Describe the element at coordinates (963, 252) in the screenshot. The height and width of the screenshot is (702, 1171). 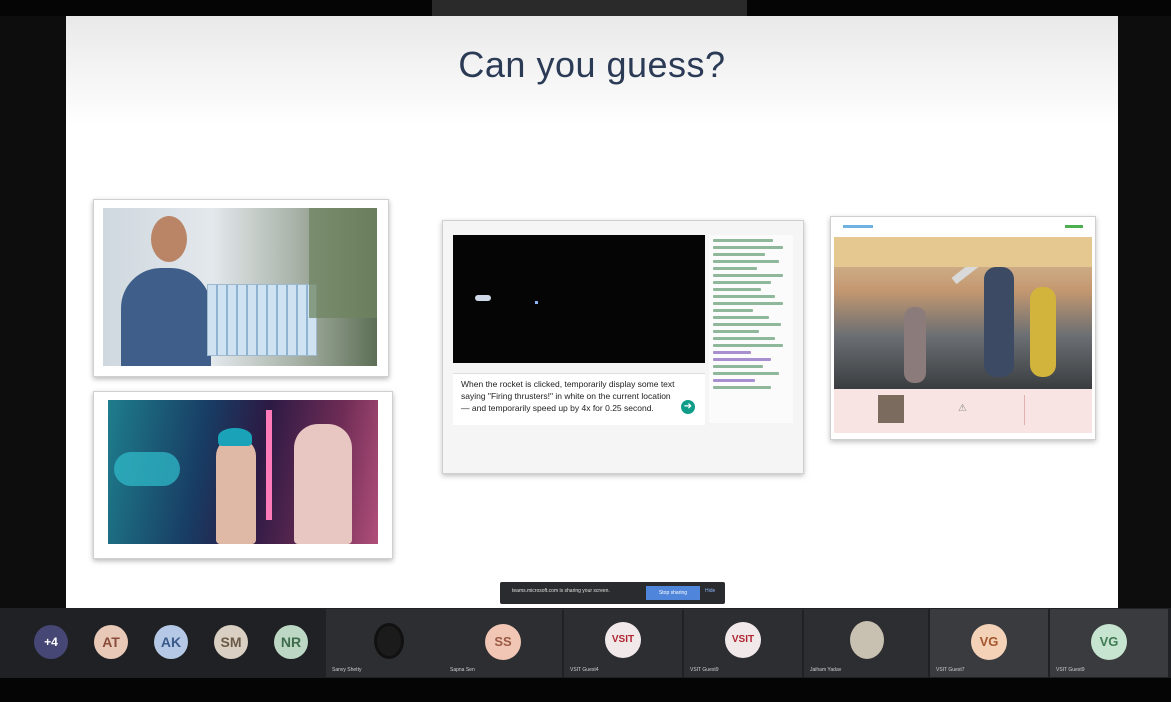
I see `ceiling-band` at that location.